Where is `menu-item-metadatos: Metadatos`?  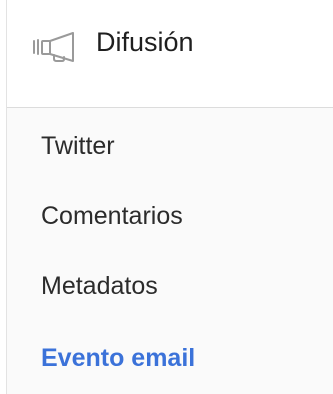
menu-item-metadatos: Metadatos is located at coordinates (99, 286).